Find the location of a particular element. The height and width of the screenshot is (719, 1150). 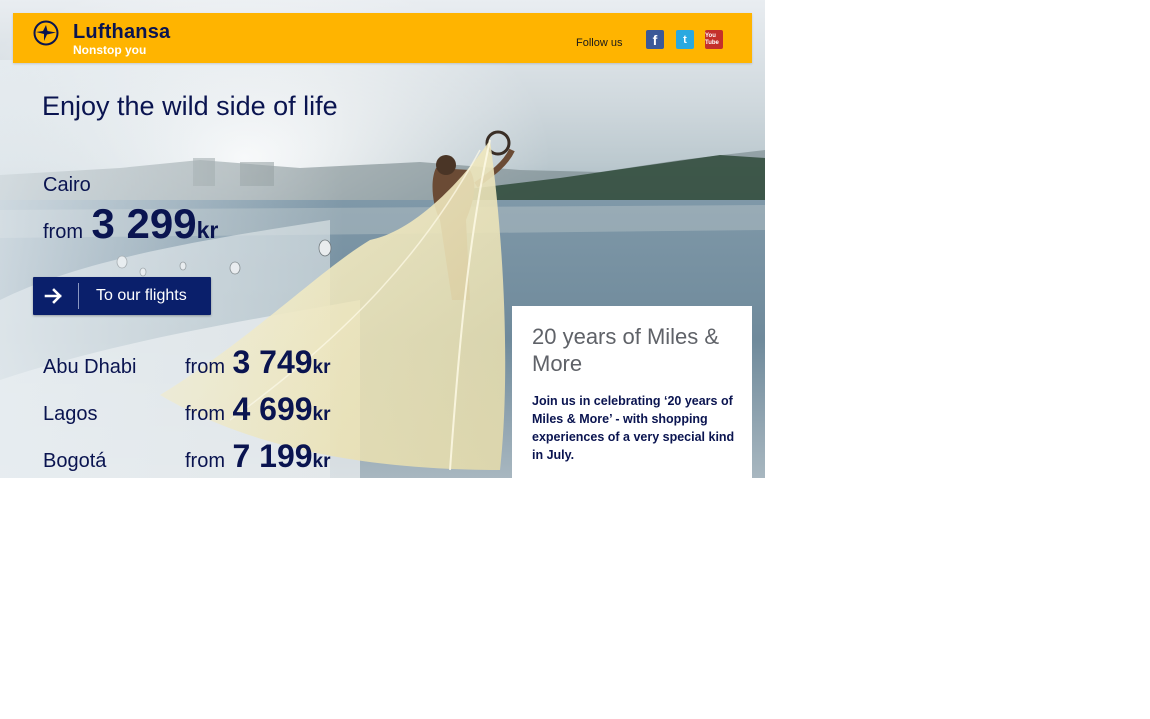

route-city: Lagos is located at coordinates (70, 414).